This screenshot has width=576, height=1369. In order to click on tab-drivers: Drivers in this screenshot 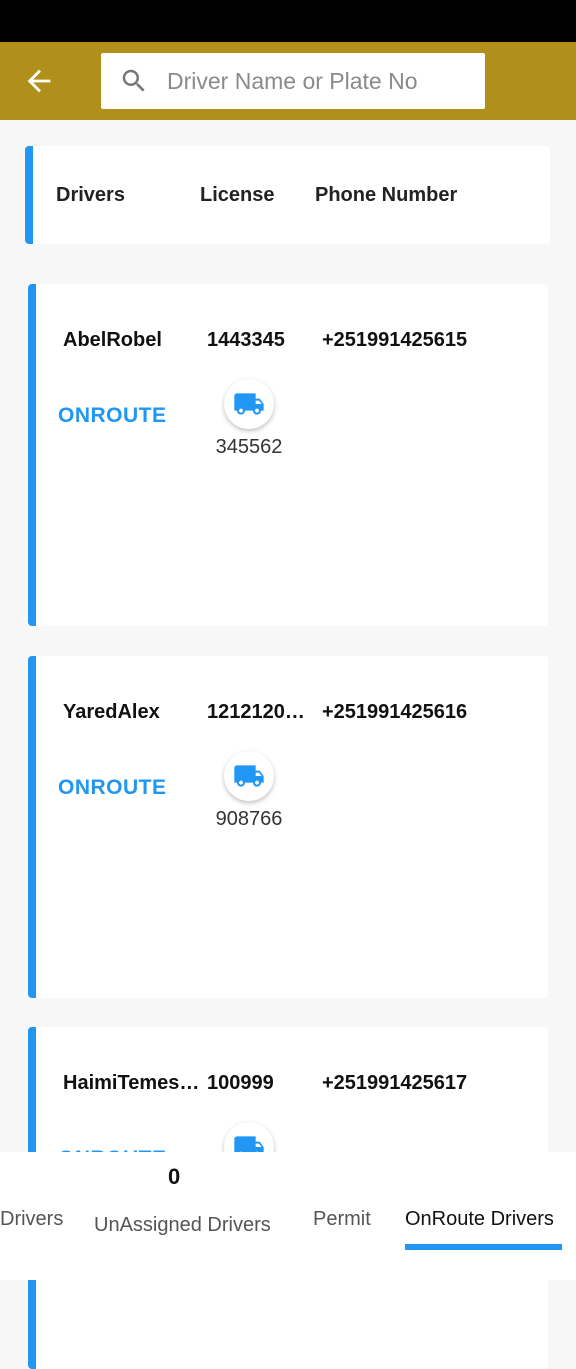, I will do `click(31, 1219)`.